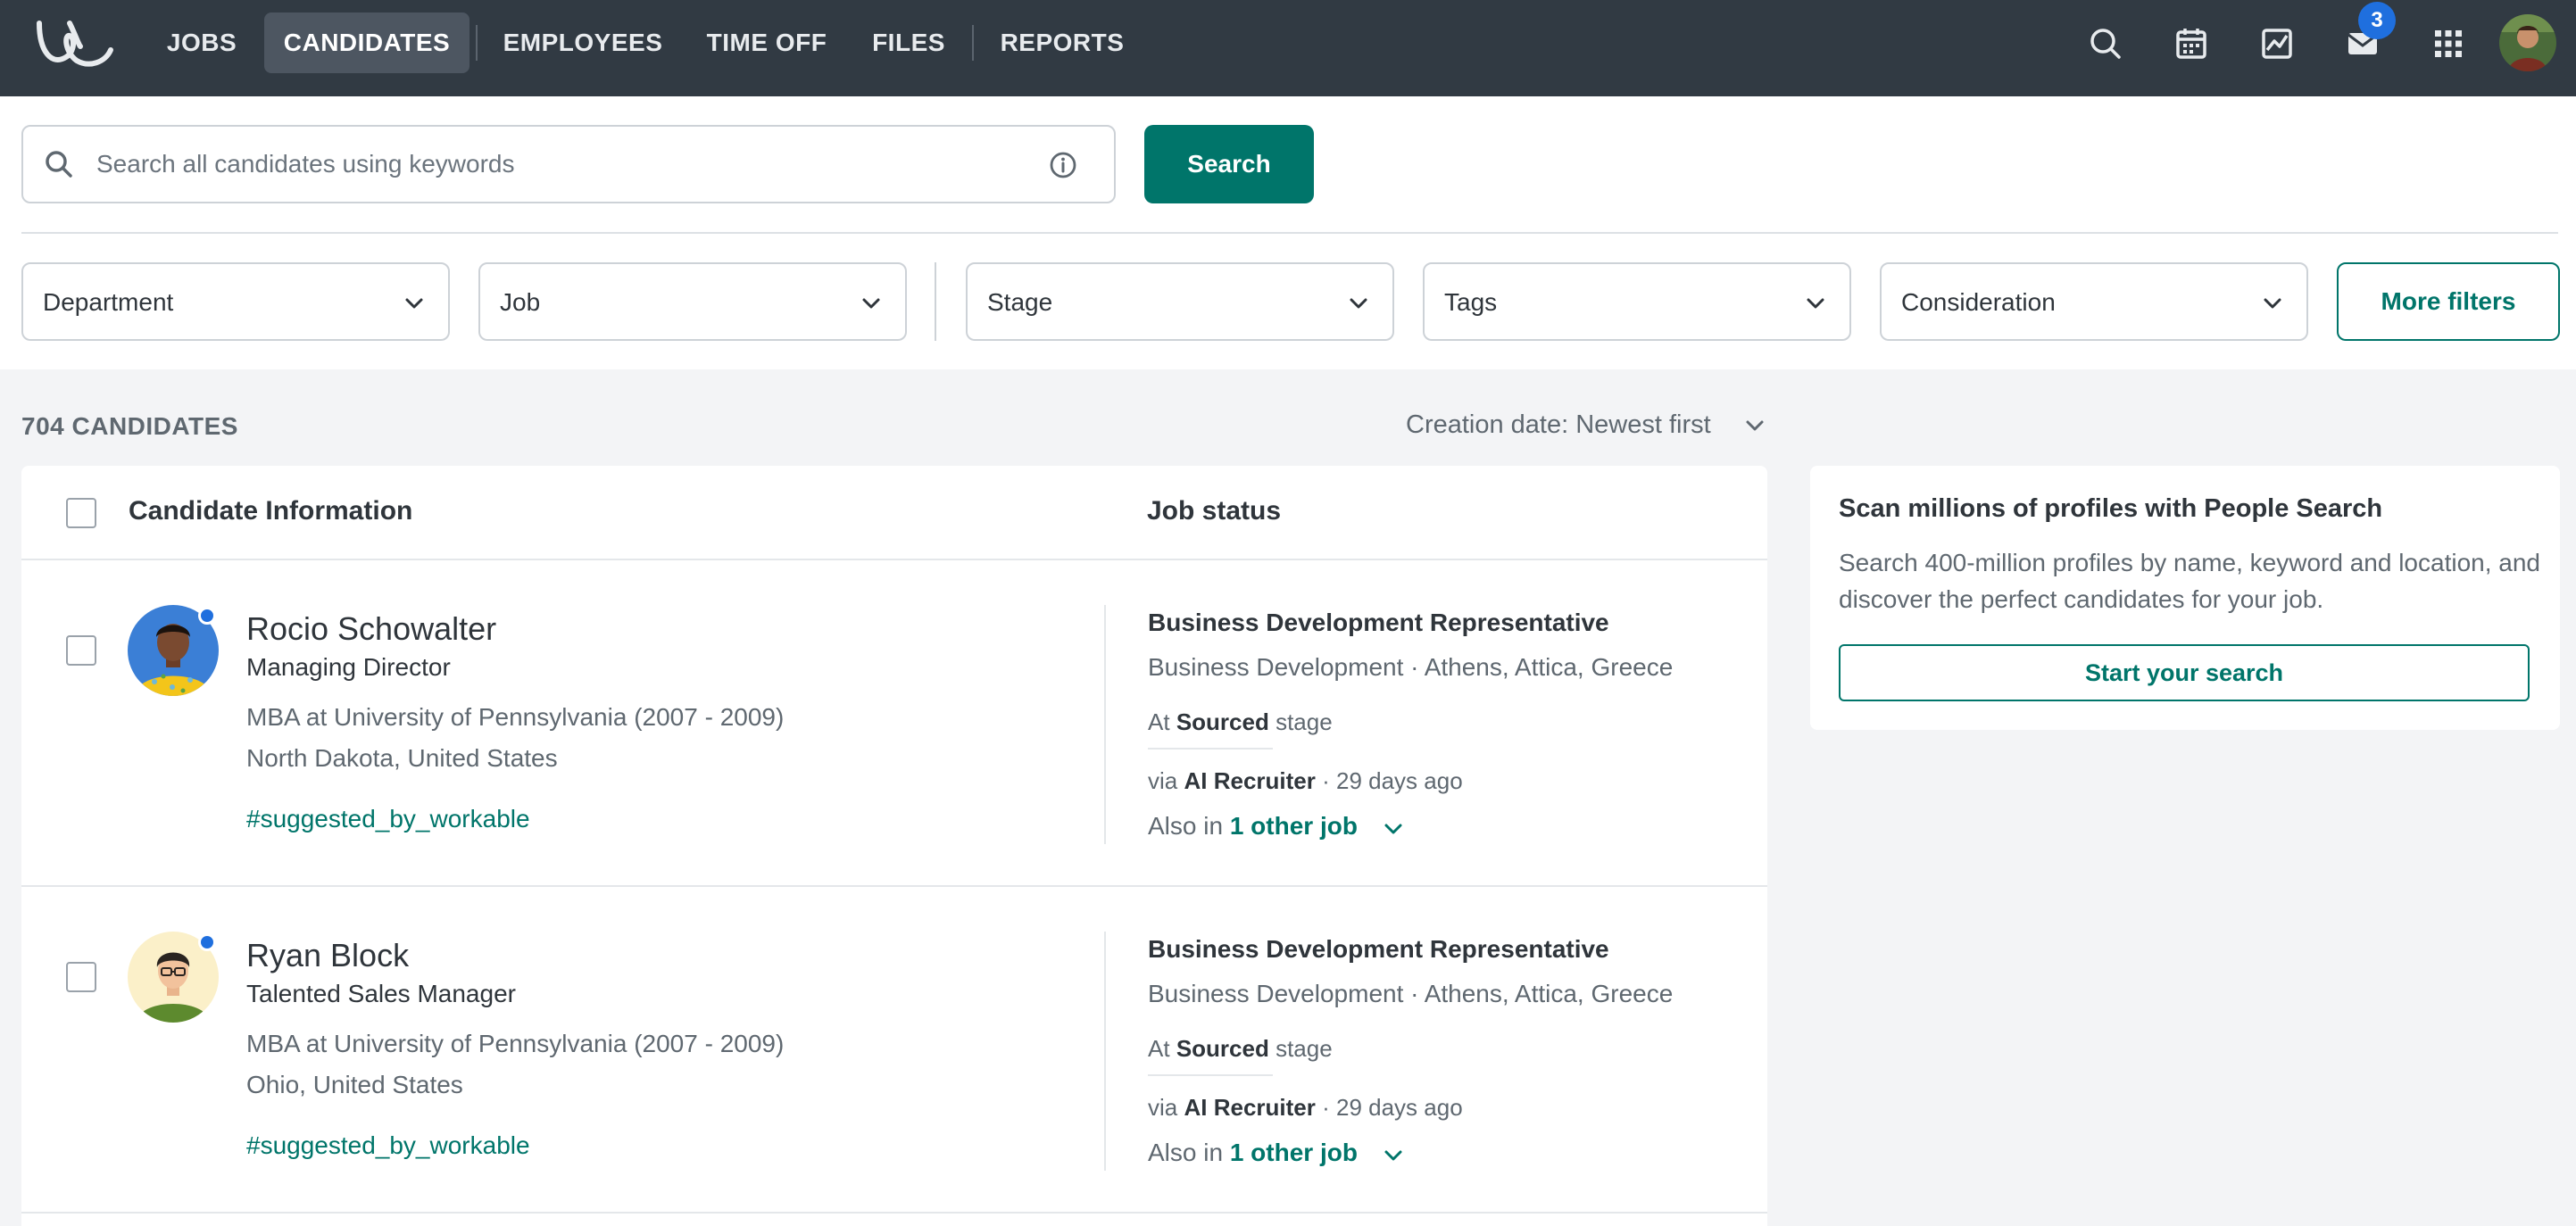 This screenshot has width=2576, height=1226. What do you see at coordinates (561, 164) in the screenshot?
I see `search-input` at bounding box center [561, 164].